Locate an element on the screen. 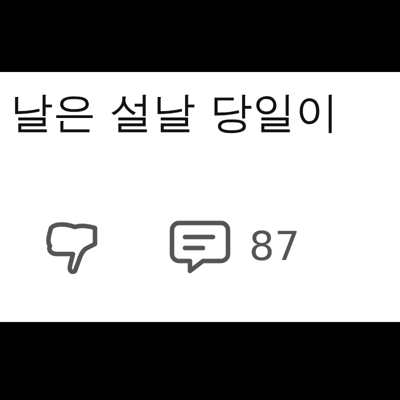  post-text: 날은 설날 당일이 is located at coordinates (174, 113).